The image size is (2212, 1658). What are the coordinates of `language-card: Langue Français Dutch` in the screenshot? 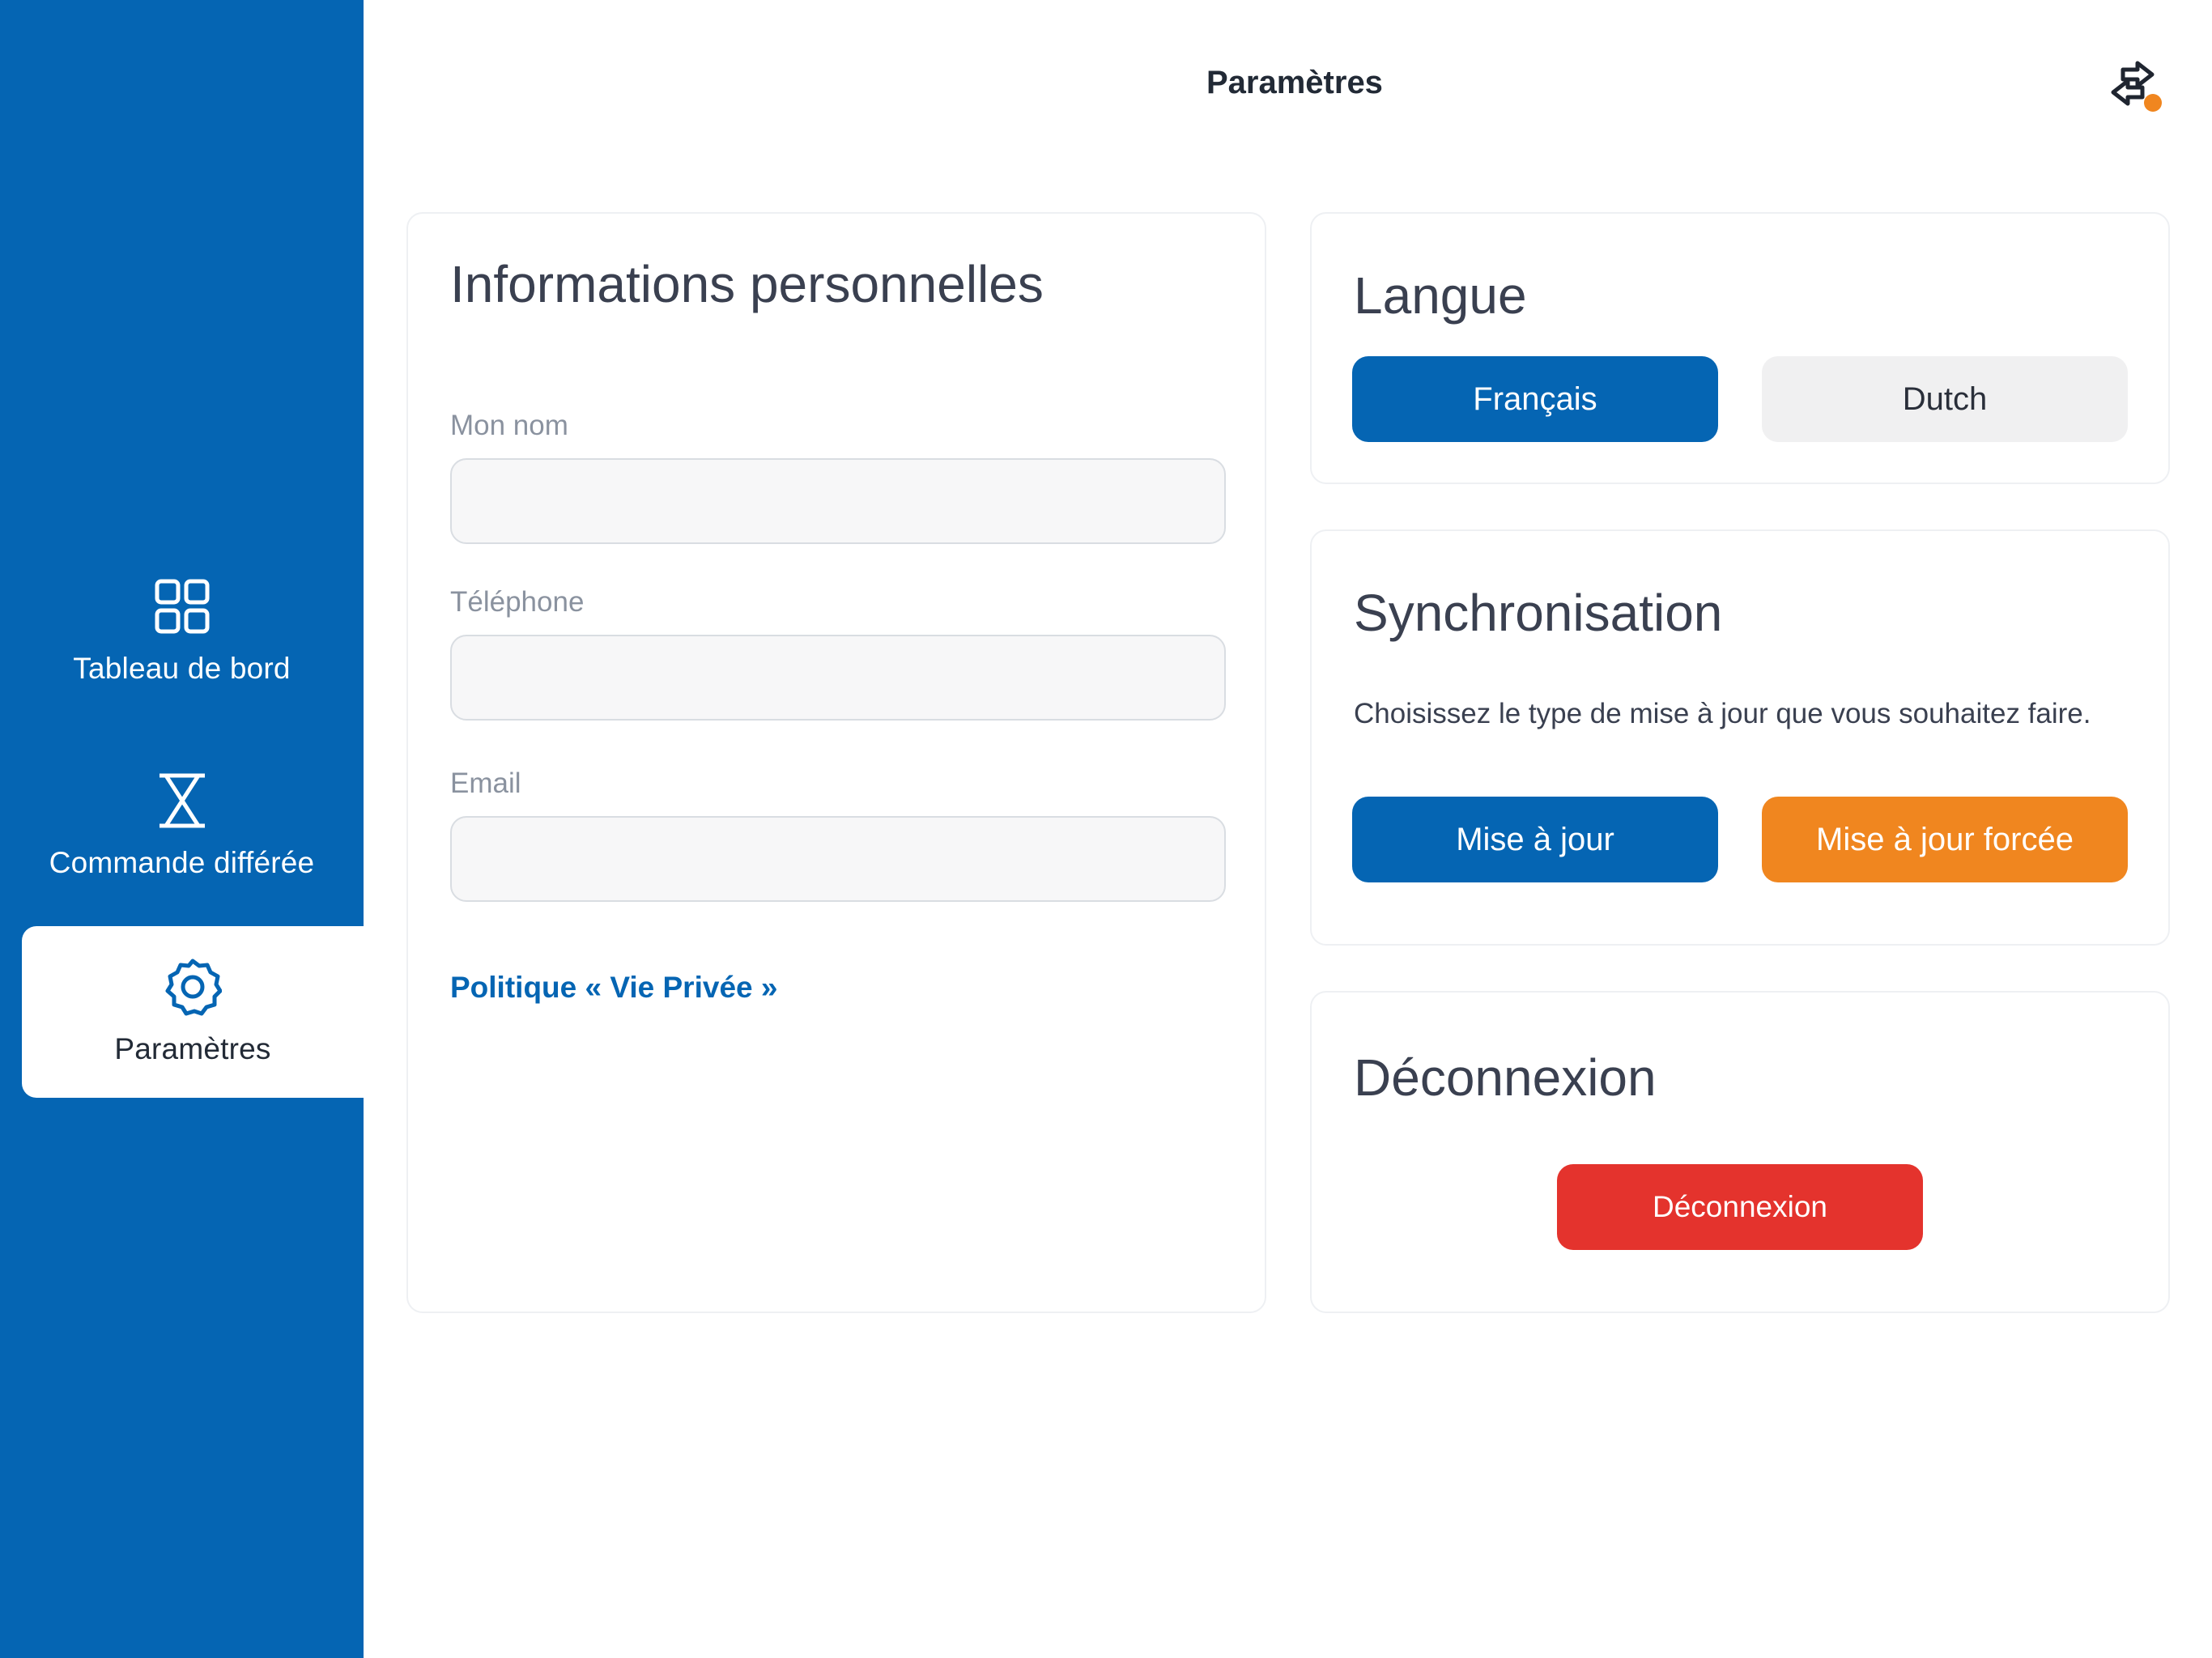 It's located at (1740, 348).